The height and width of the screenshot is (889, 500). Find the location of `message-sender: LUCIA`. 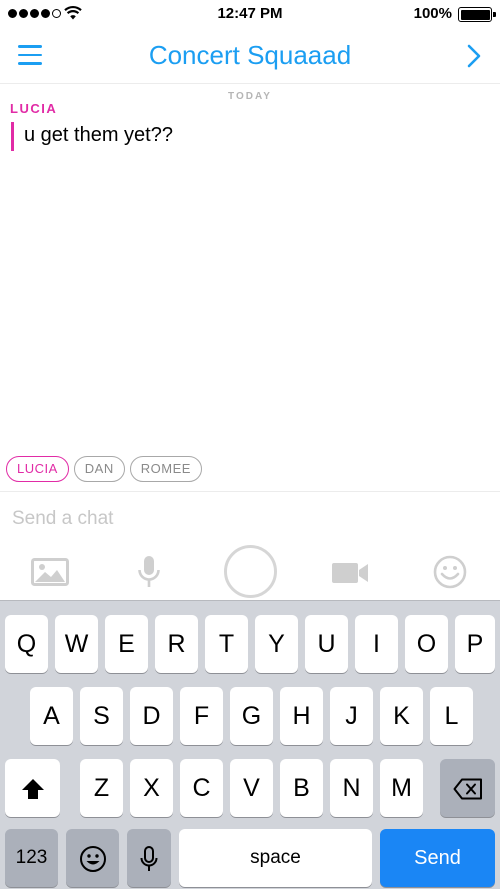

message-sender: LUCIA is located at coordinates (34, 108).